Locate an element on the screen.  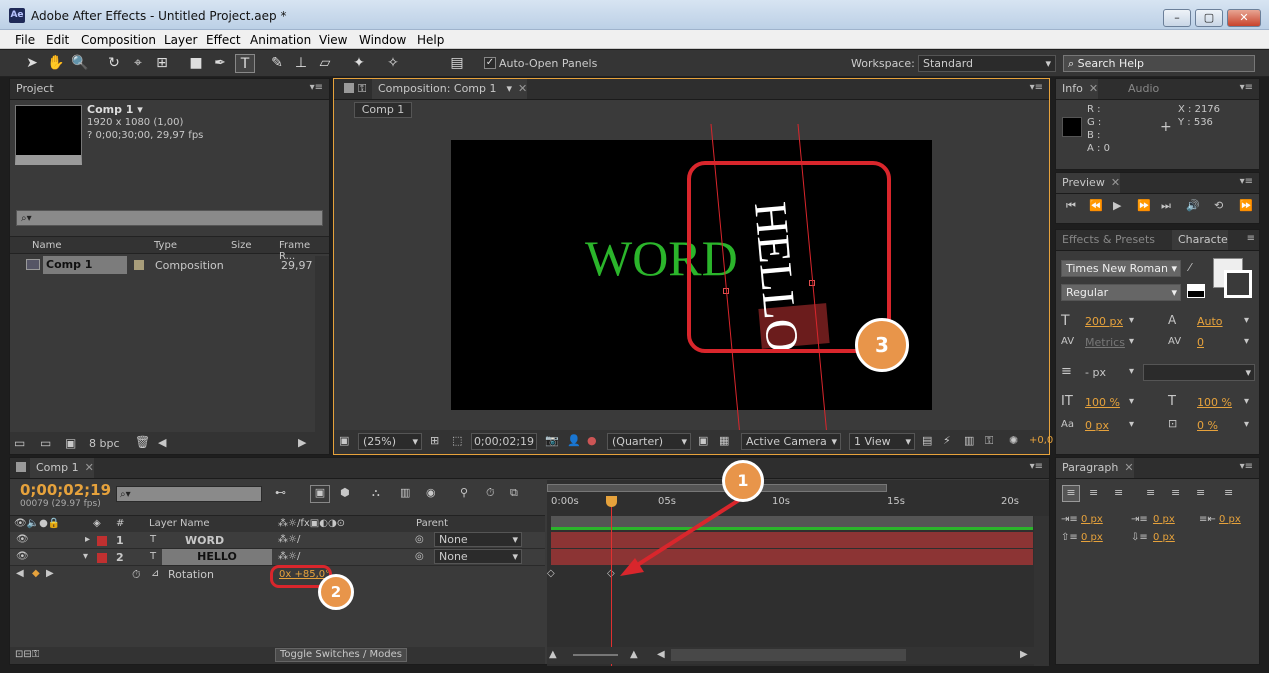
timeline-horizontal-scrollbar is located at coordinates (788, 655).